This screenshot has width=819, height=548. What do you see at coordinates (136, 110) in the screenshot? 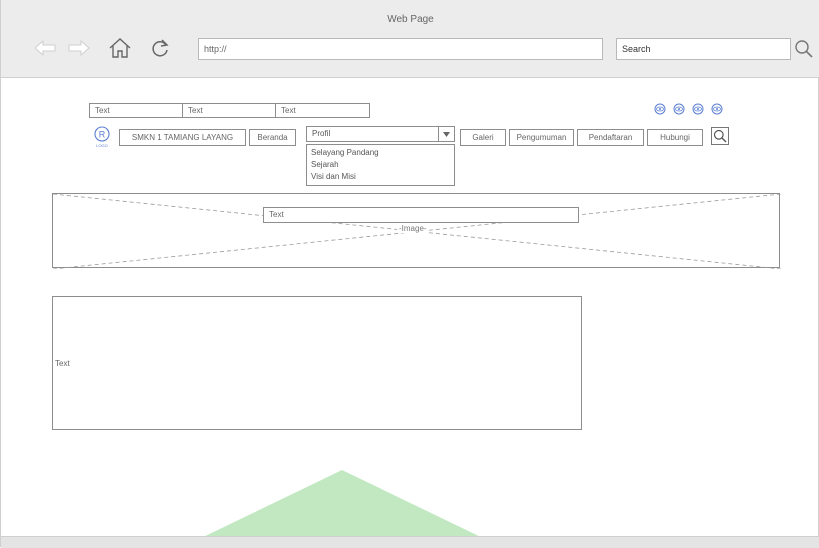
I see `top-text-field-1: Text` at bounding box center [136, 110].